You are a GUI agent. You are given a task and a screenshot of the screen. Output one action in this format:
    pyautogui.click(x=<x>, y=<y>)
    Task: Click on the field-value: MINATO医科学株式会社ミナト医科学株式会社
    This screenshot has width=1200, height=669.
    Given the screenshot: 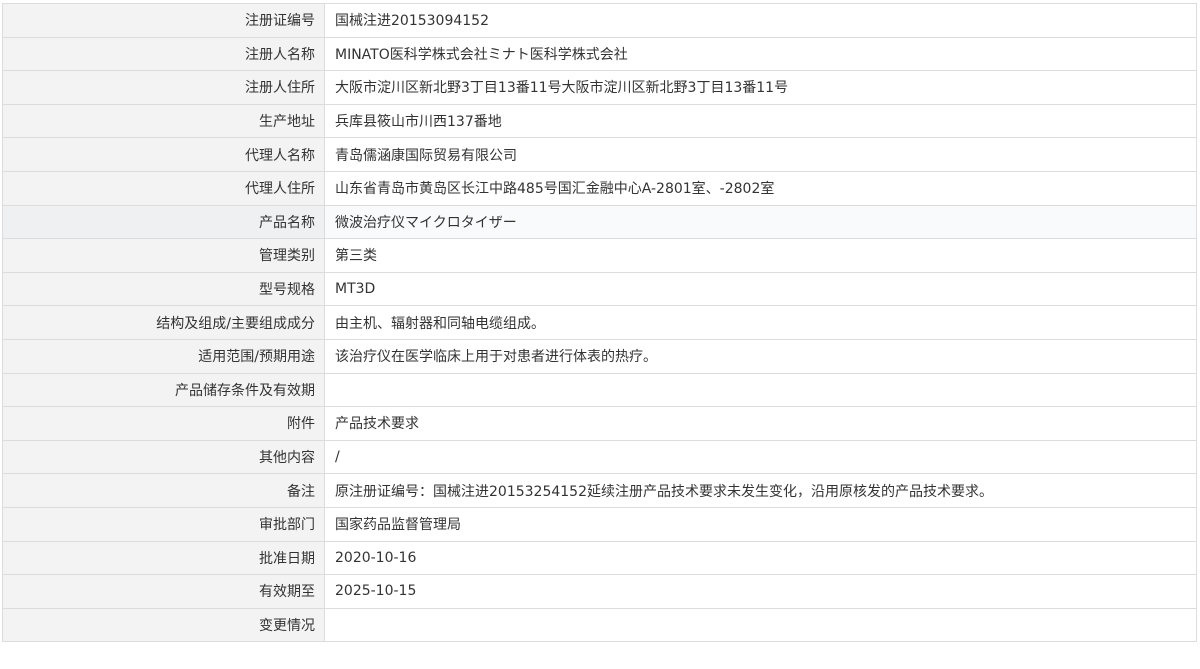 What is the action you would take?
    pyautogui.click(x=760, y=54)
    